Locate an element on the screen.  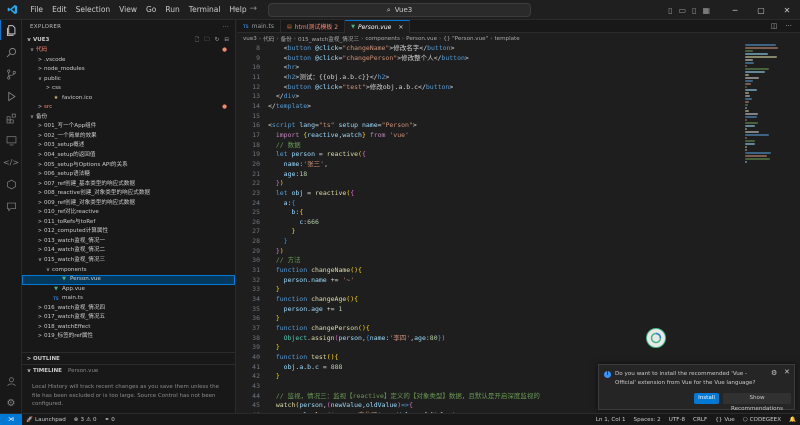
search-icon is located at coordinates (11, 52).